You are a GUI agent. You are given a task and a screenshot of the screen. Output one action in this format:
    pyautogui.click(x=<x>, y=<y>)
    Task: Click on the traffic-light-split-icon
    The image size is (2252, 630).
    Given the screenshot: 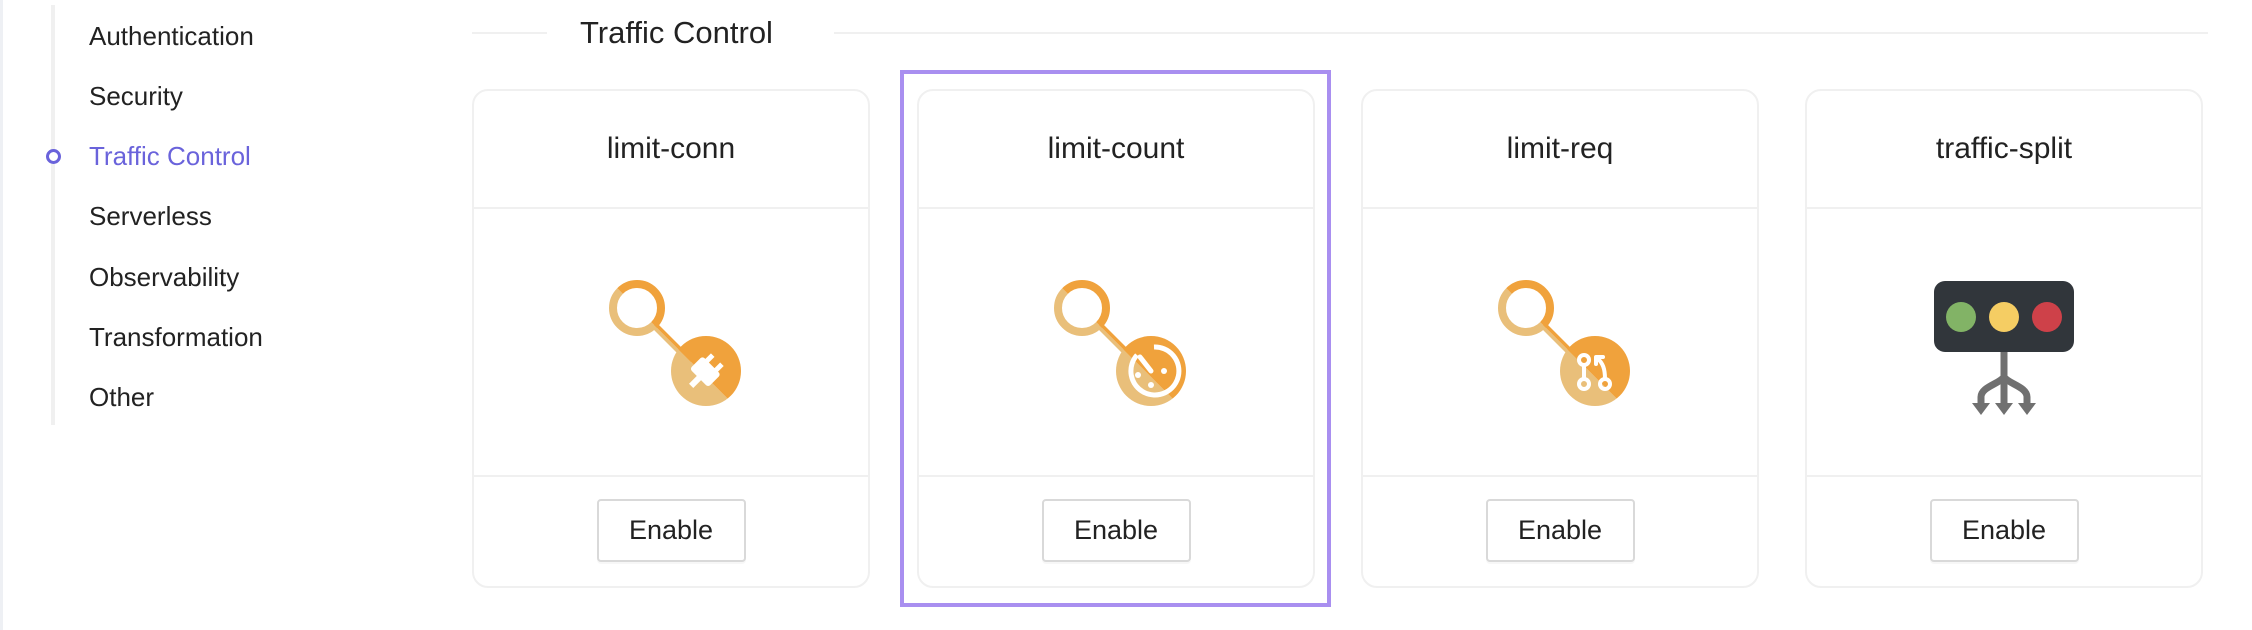 What is the action you would take?
    pyautogui.click(x=2004, y=342)
    